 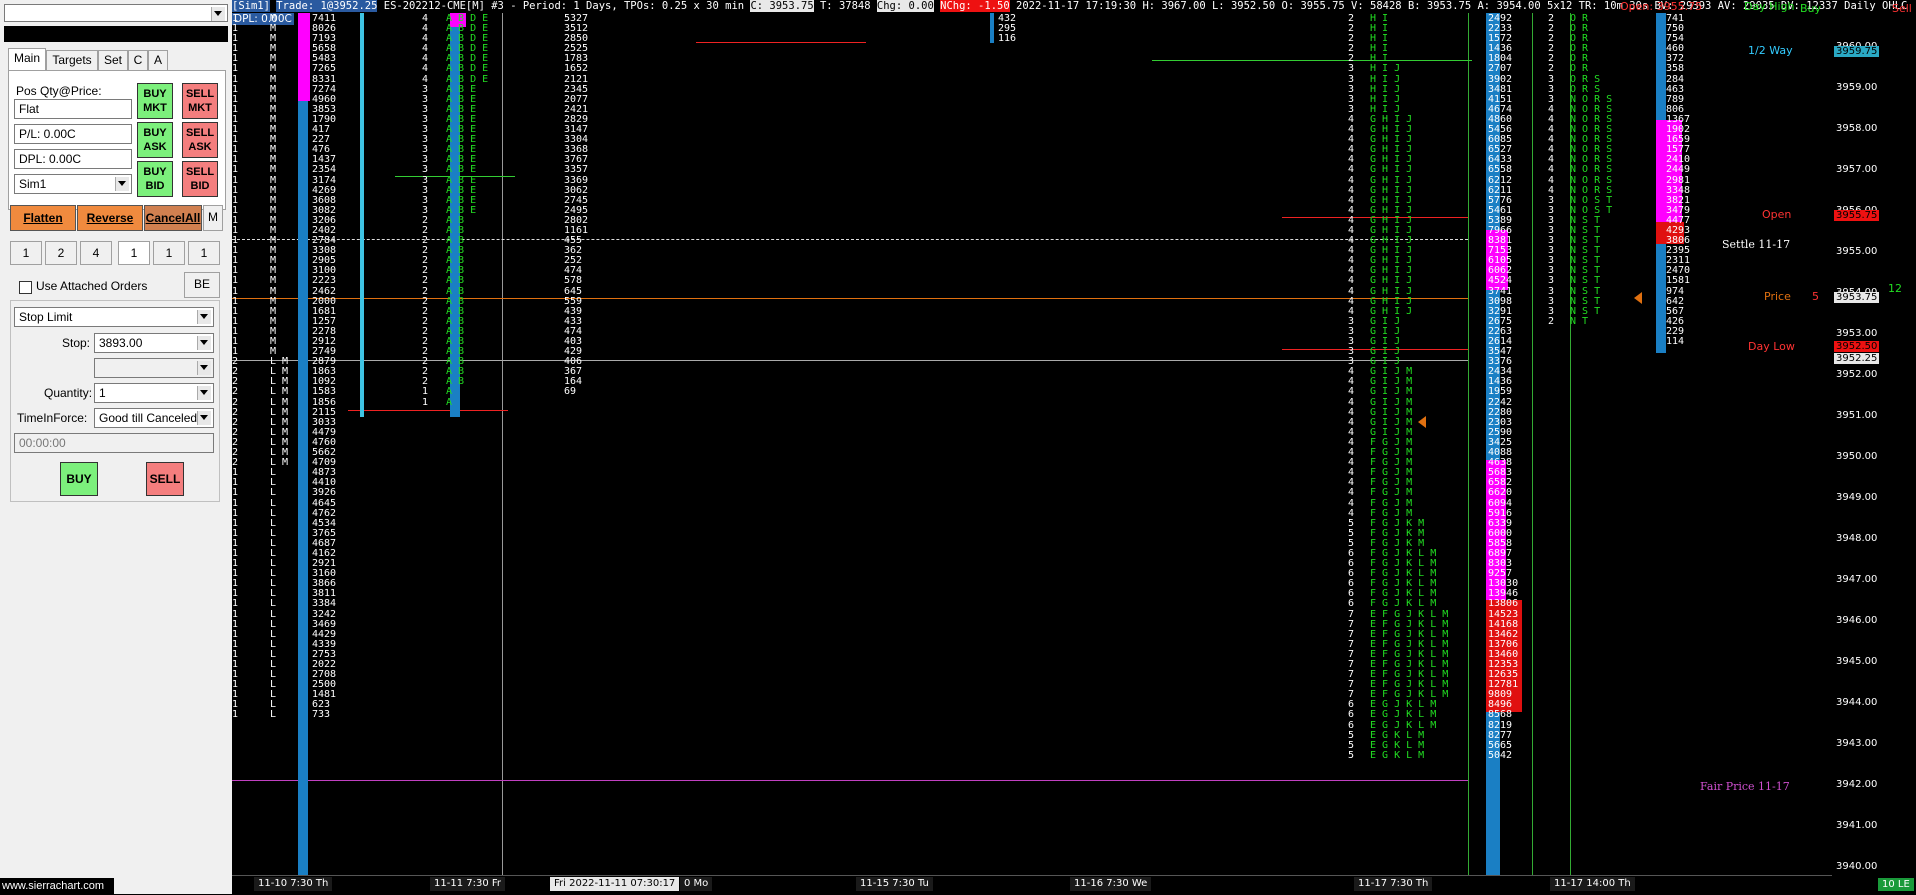 What do you see at coordinates (61, 253) in the screenshot?
I see `qty-button-2: 2` at bounding box center [61, 253].